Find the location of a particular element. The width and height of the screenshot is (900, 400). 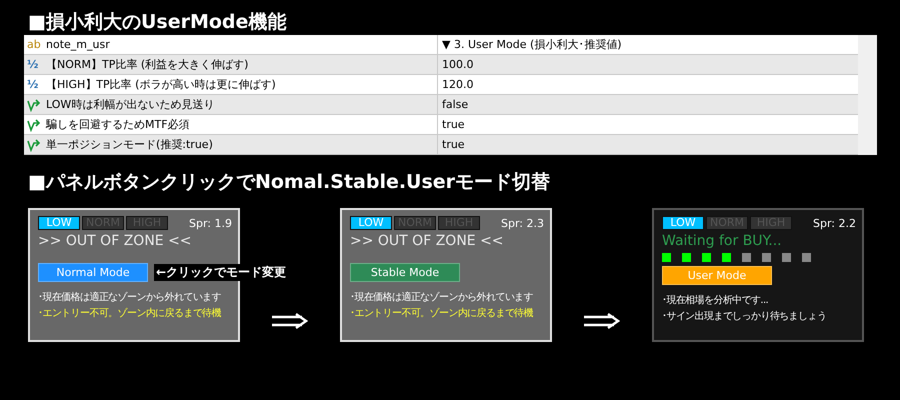

property-value: 100.0 is located at coordinates (458, 64).